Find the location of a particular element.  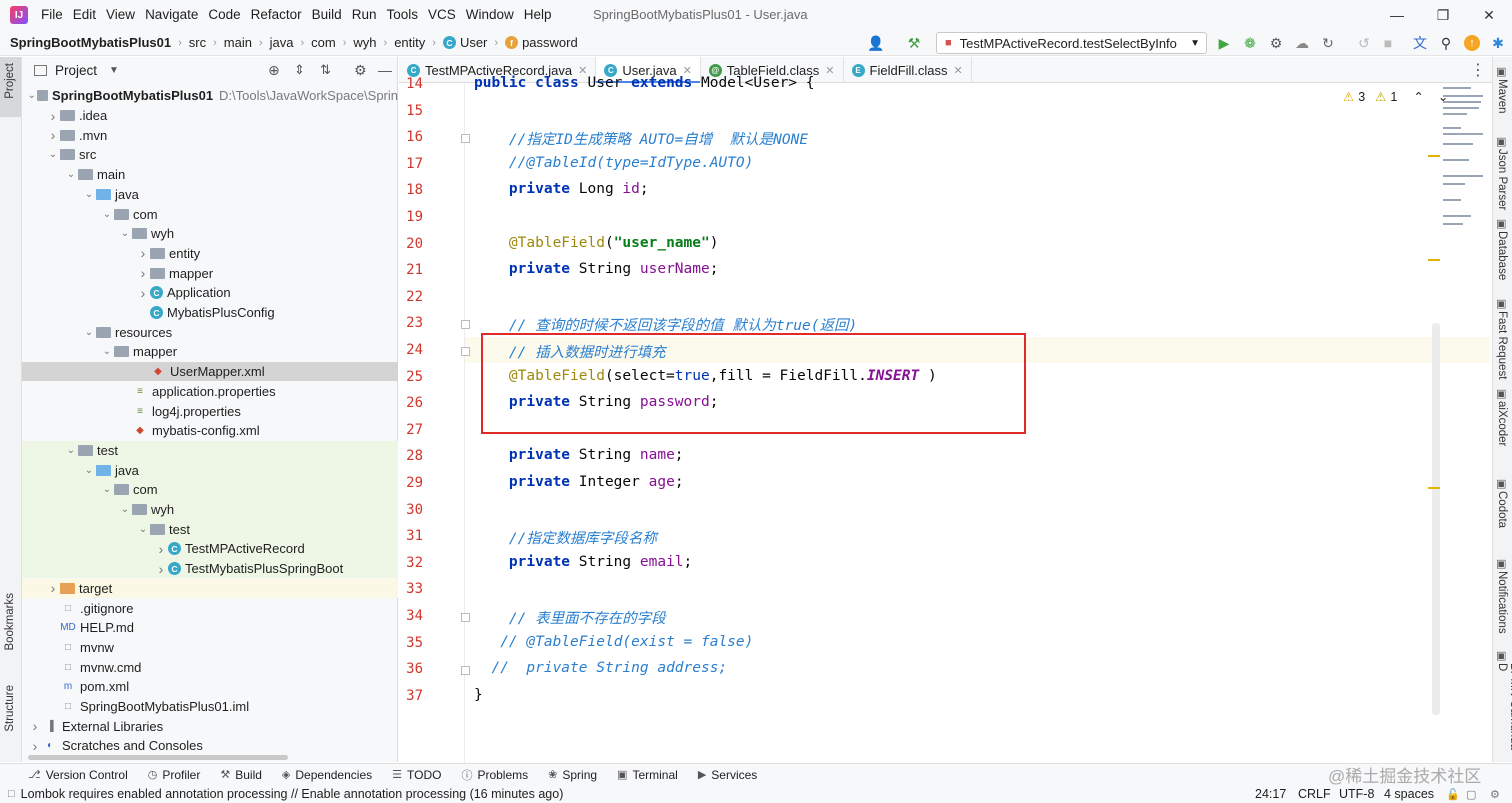

tree-item: › mapper is located at coordinates (210, 273).